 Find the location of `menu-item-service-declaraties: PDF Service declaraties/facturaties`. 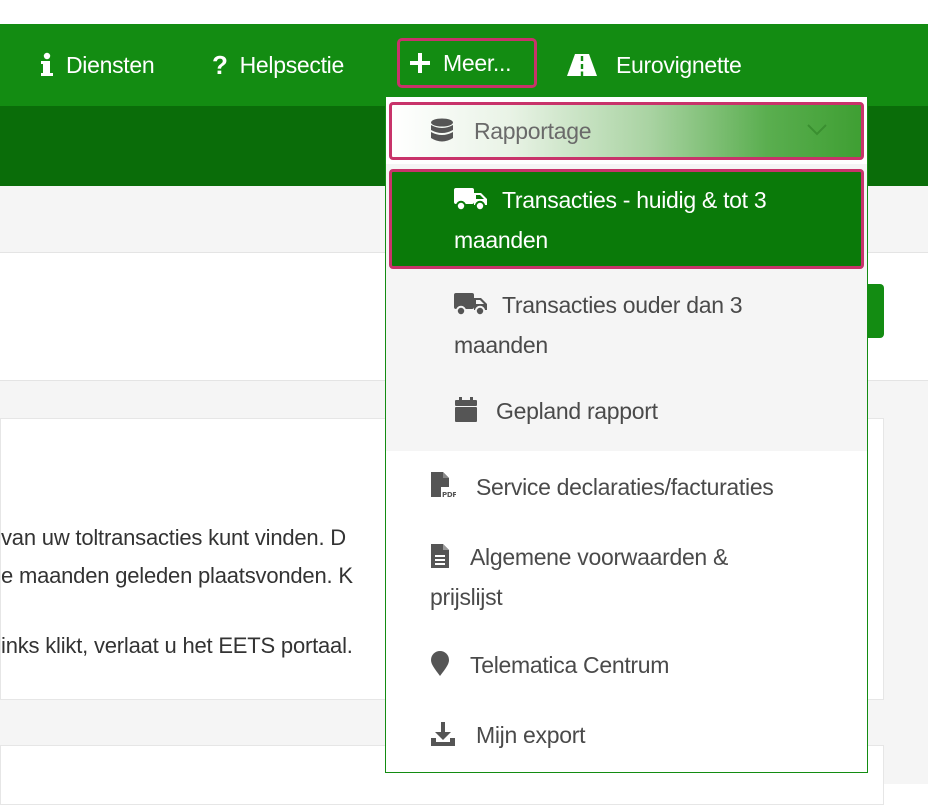

menu-item-service-declaraties: PDF Service declaraties/facturaties is located at coordinates (645, 489).